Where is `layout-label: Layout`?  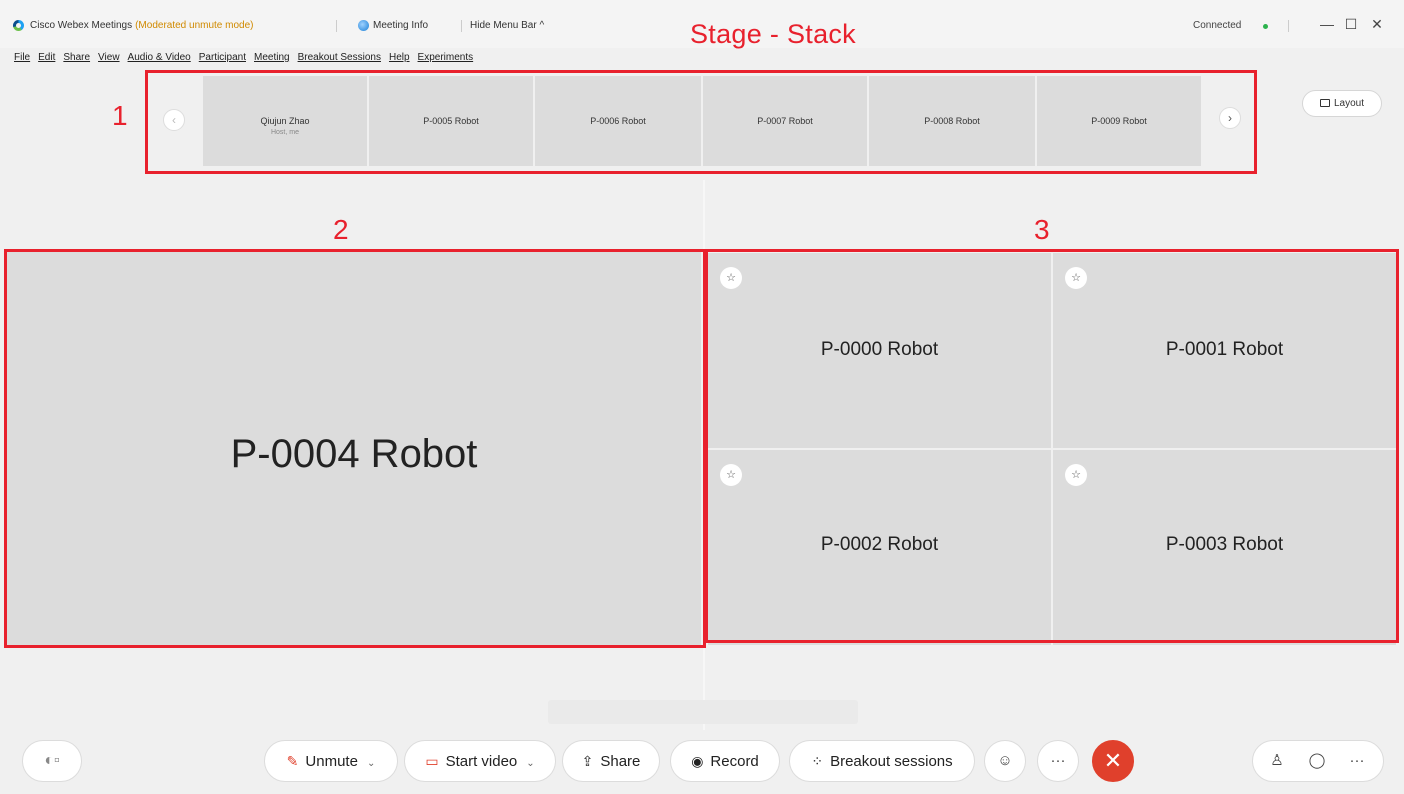
layout-label: Layout is located at coordinates (1349, 103).